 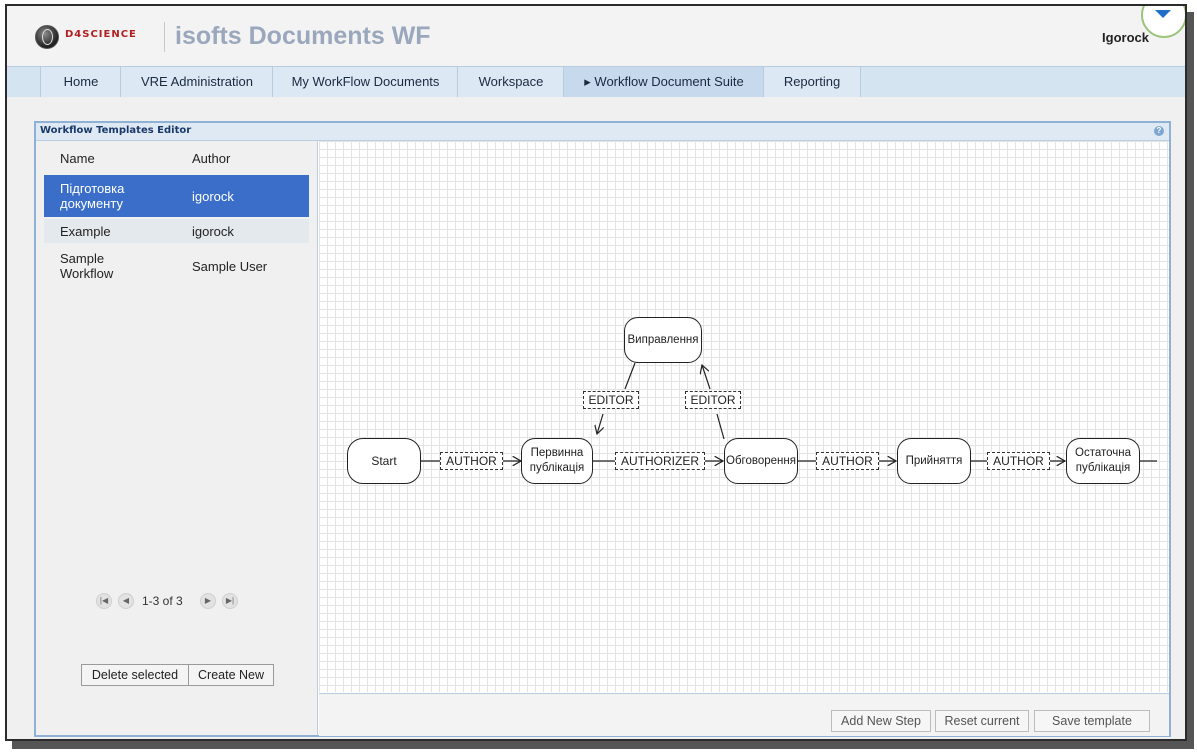 I want to click on delete-selected-button: Delete selected, so click(x=135, y=675).